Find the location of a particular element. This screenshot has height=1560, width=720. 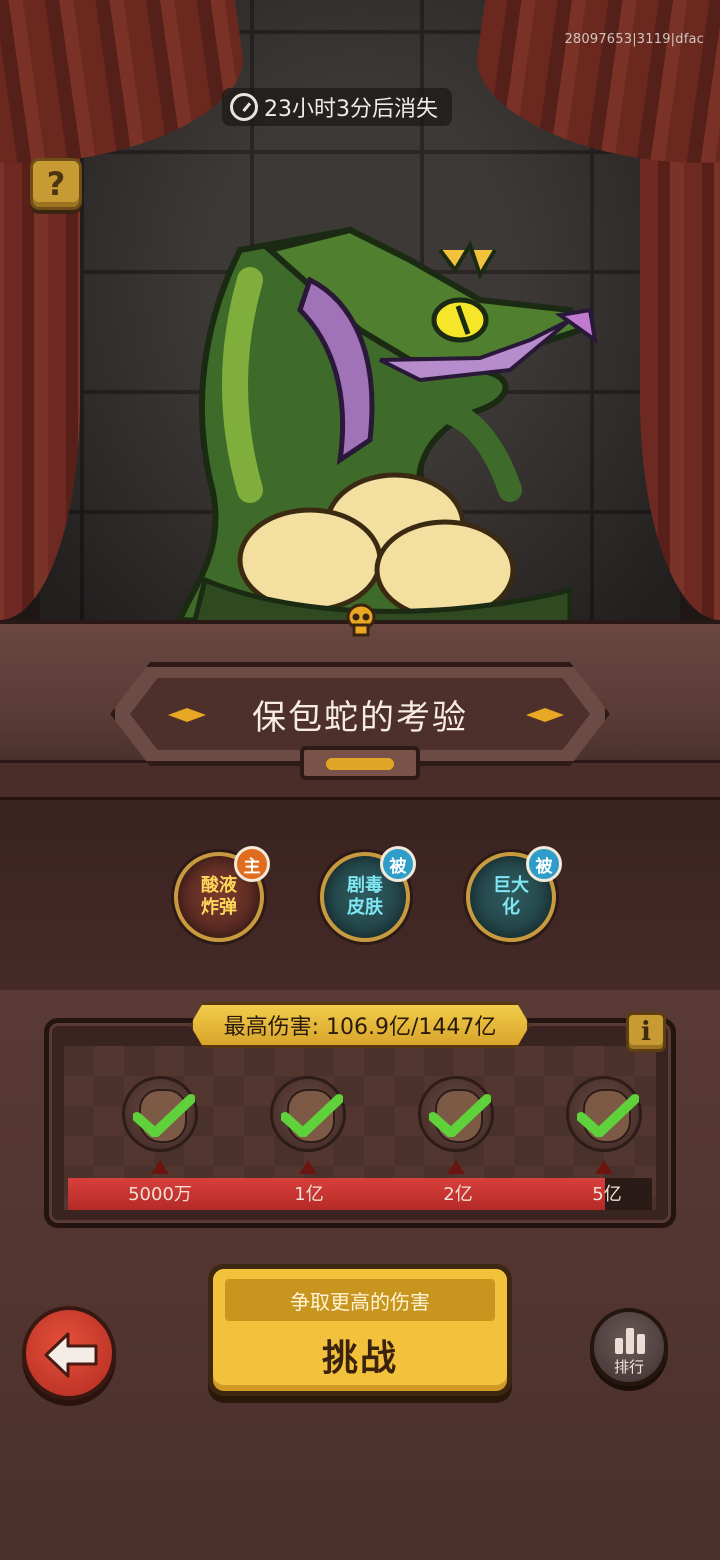

challenge-label: 挑战 is located at coordinates (359, 1358).